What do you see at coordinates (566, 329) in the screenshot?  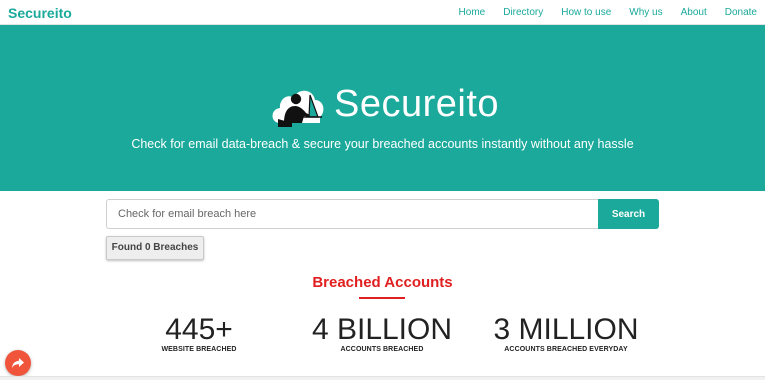 I see `stat-number: 3 MILLION` at bounding box center [566, 329].